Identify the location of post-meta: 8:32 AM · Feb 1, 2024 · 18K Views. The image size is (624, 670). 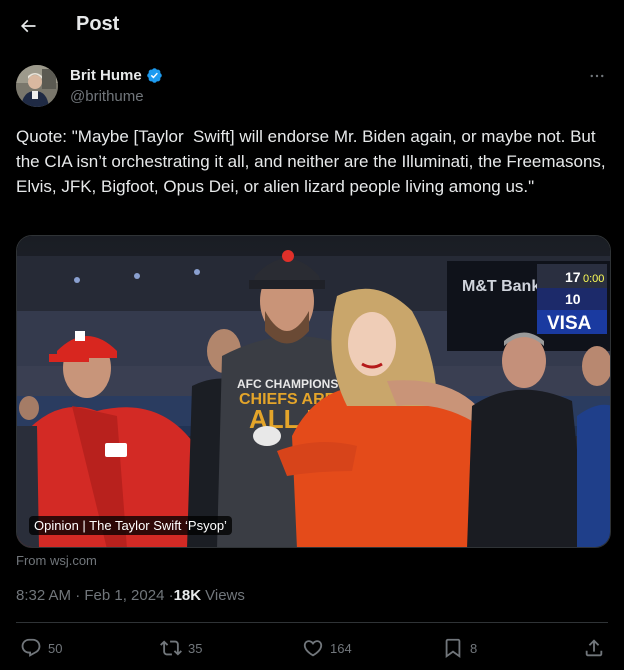
(130, 595).